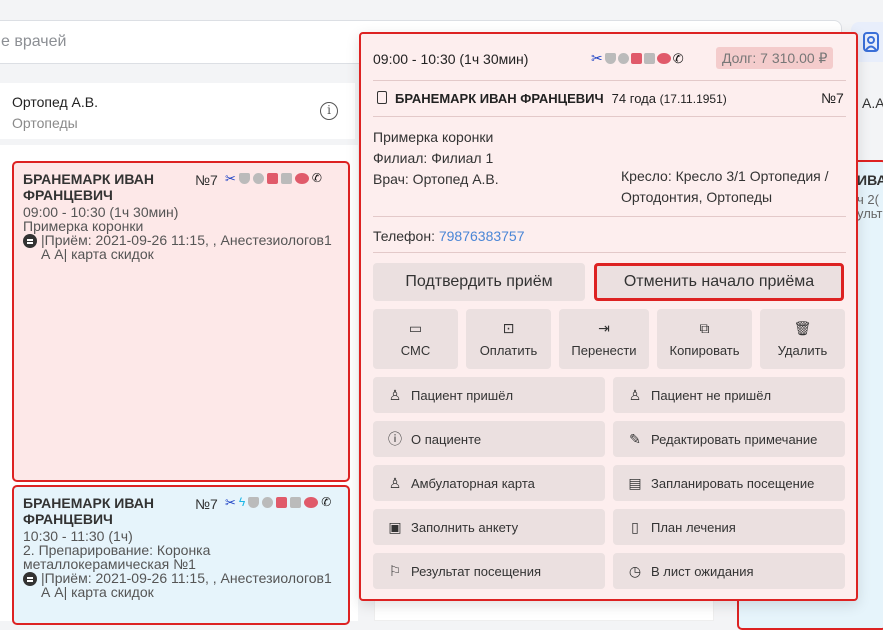 The image size is (883, 630). I want to click on menu-label: Запланировать посещение, so click(733, 483).